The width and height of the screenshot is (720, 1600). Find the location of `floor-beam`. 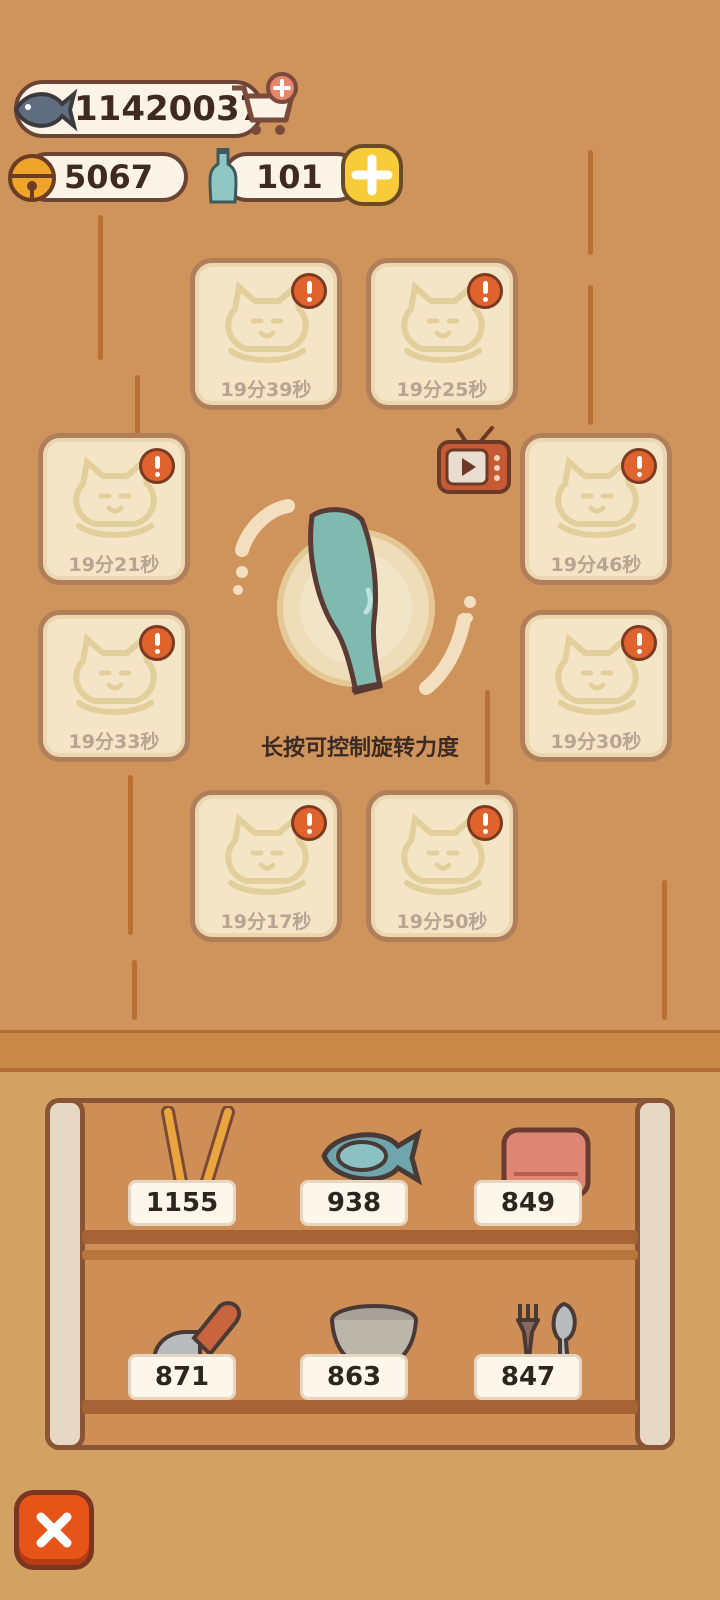

floor-beam is located at coordinates (360, 1051).